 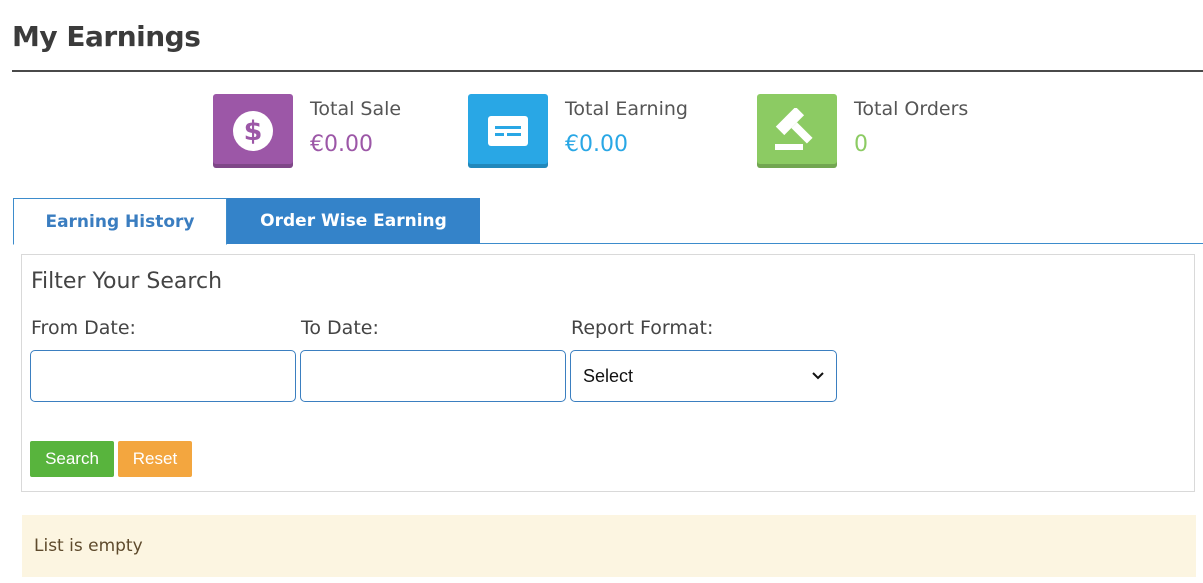 What do you see at coordinates (120, 221) in the screenshot?
I see `tab-earning-history: Earning History` at bounding box center [120, 221].